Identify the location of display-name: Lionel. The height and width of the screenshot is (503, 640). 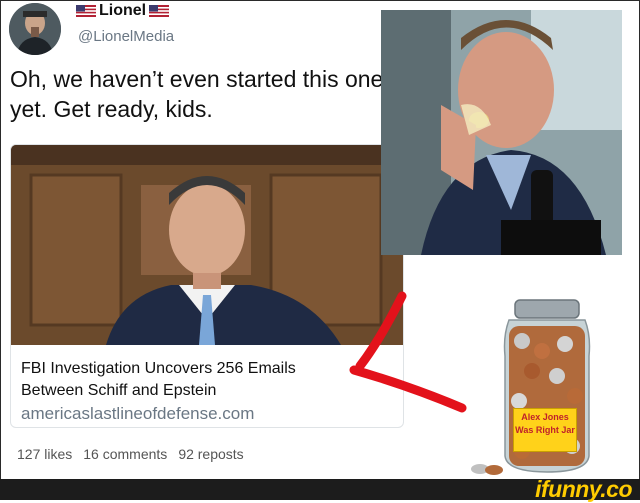
(123, 10).